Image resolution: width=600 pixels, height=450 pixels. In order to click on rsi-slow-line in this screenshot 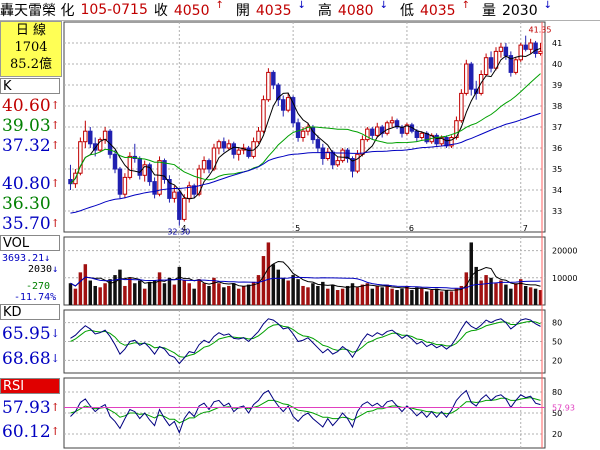, I will do `click(305, 410)`.